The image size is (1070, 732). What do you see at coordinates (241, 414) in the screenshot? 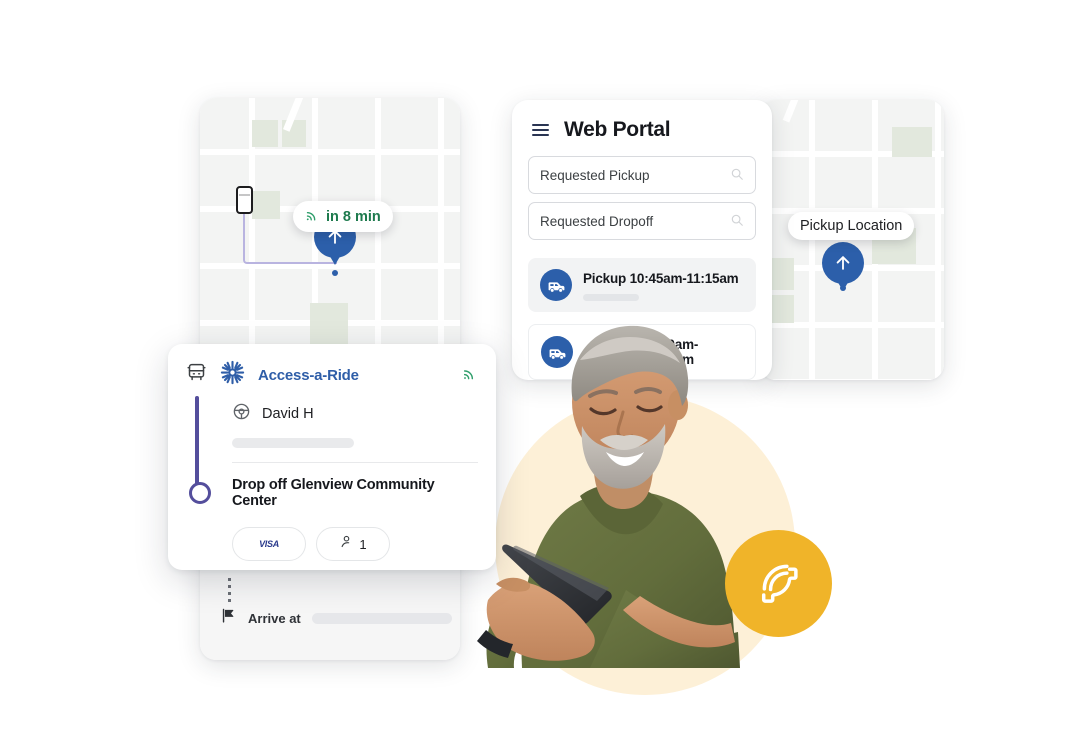
I see `steering-wheel-icon` at bounding box center [241, 414].